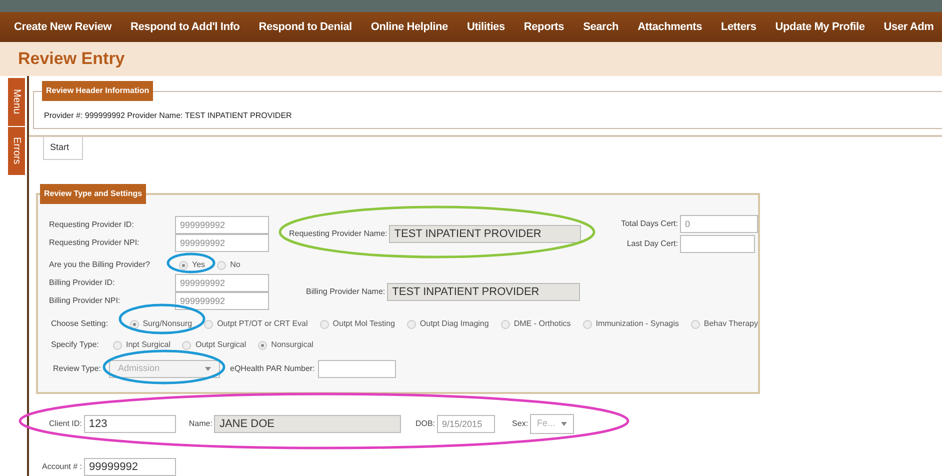 This screenshot has width=942, height=476. Describe the element at coordinates (16, 102) in the screenshot. I see `side-tab: Menu` at that location.